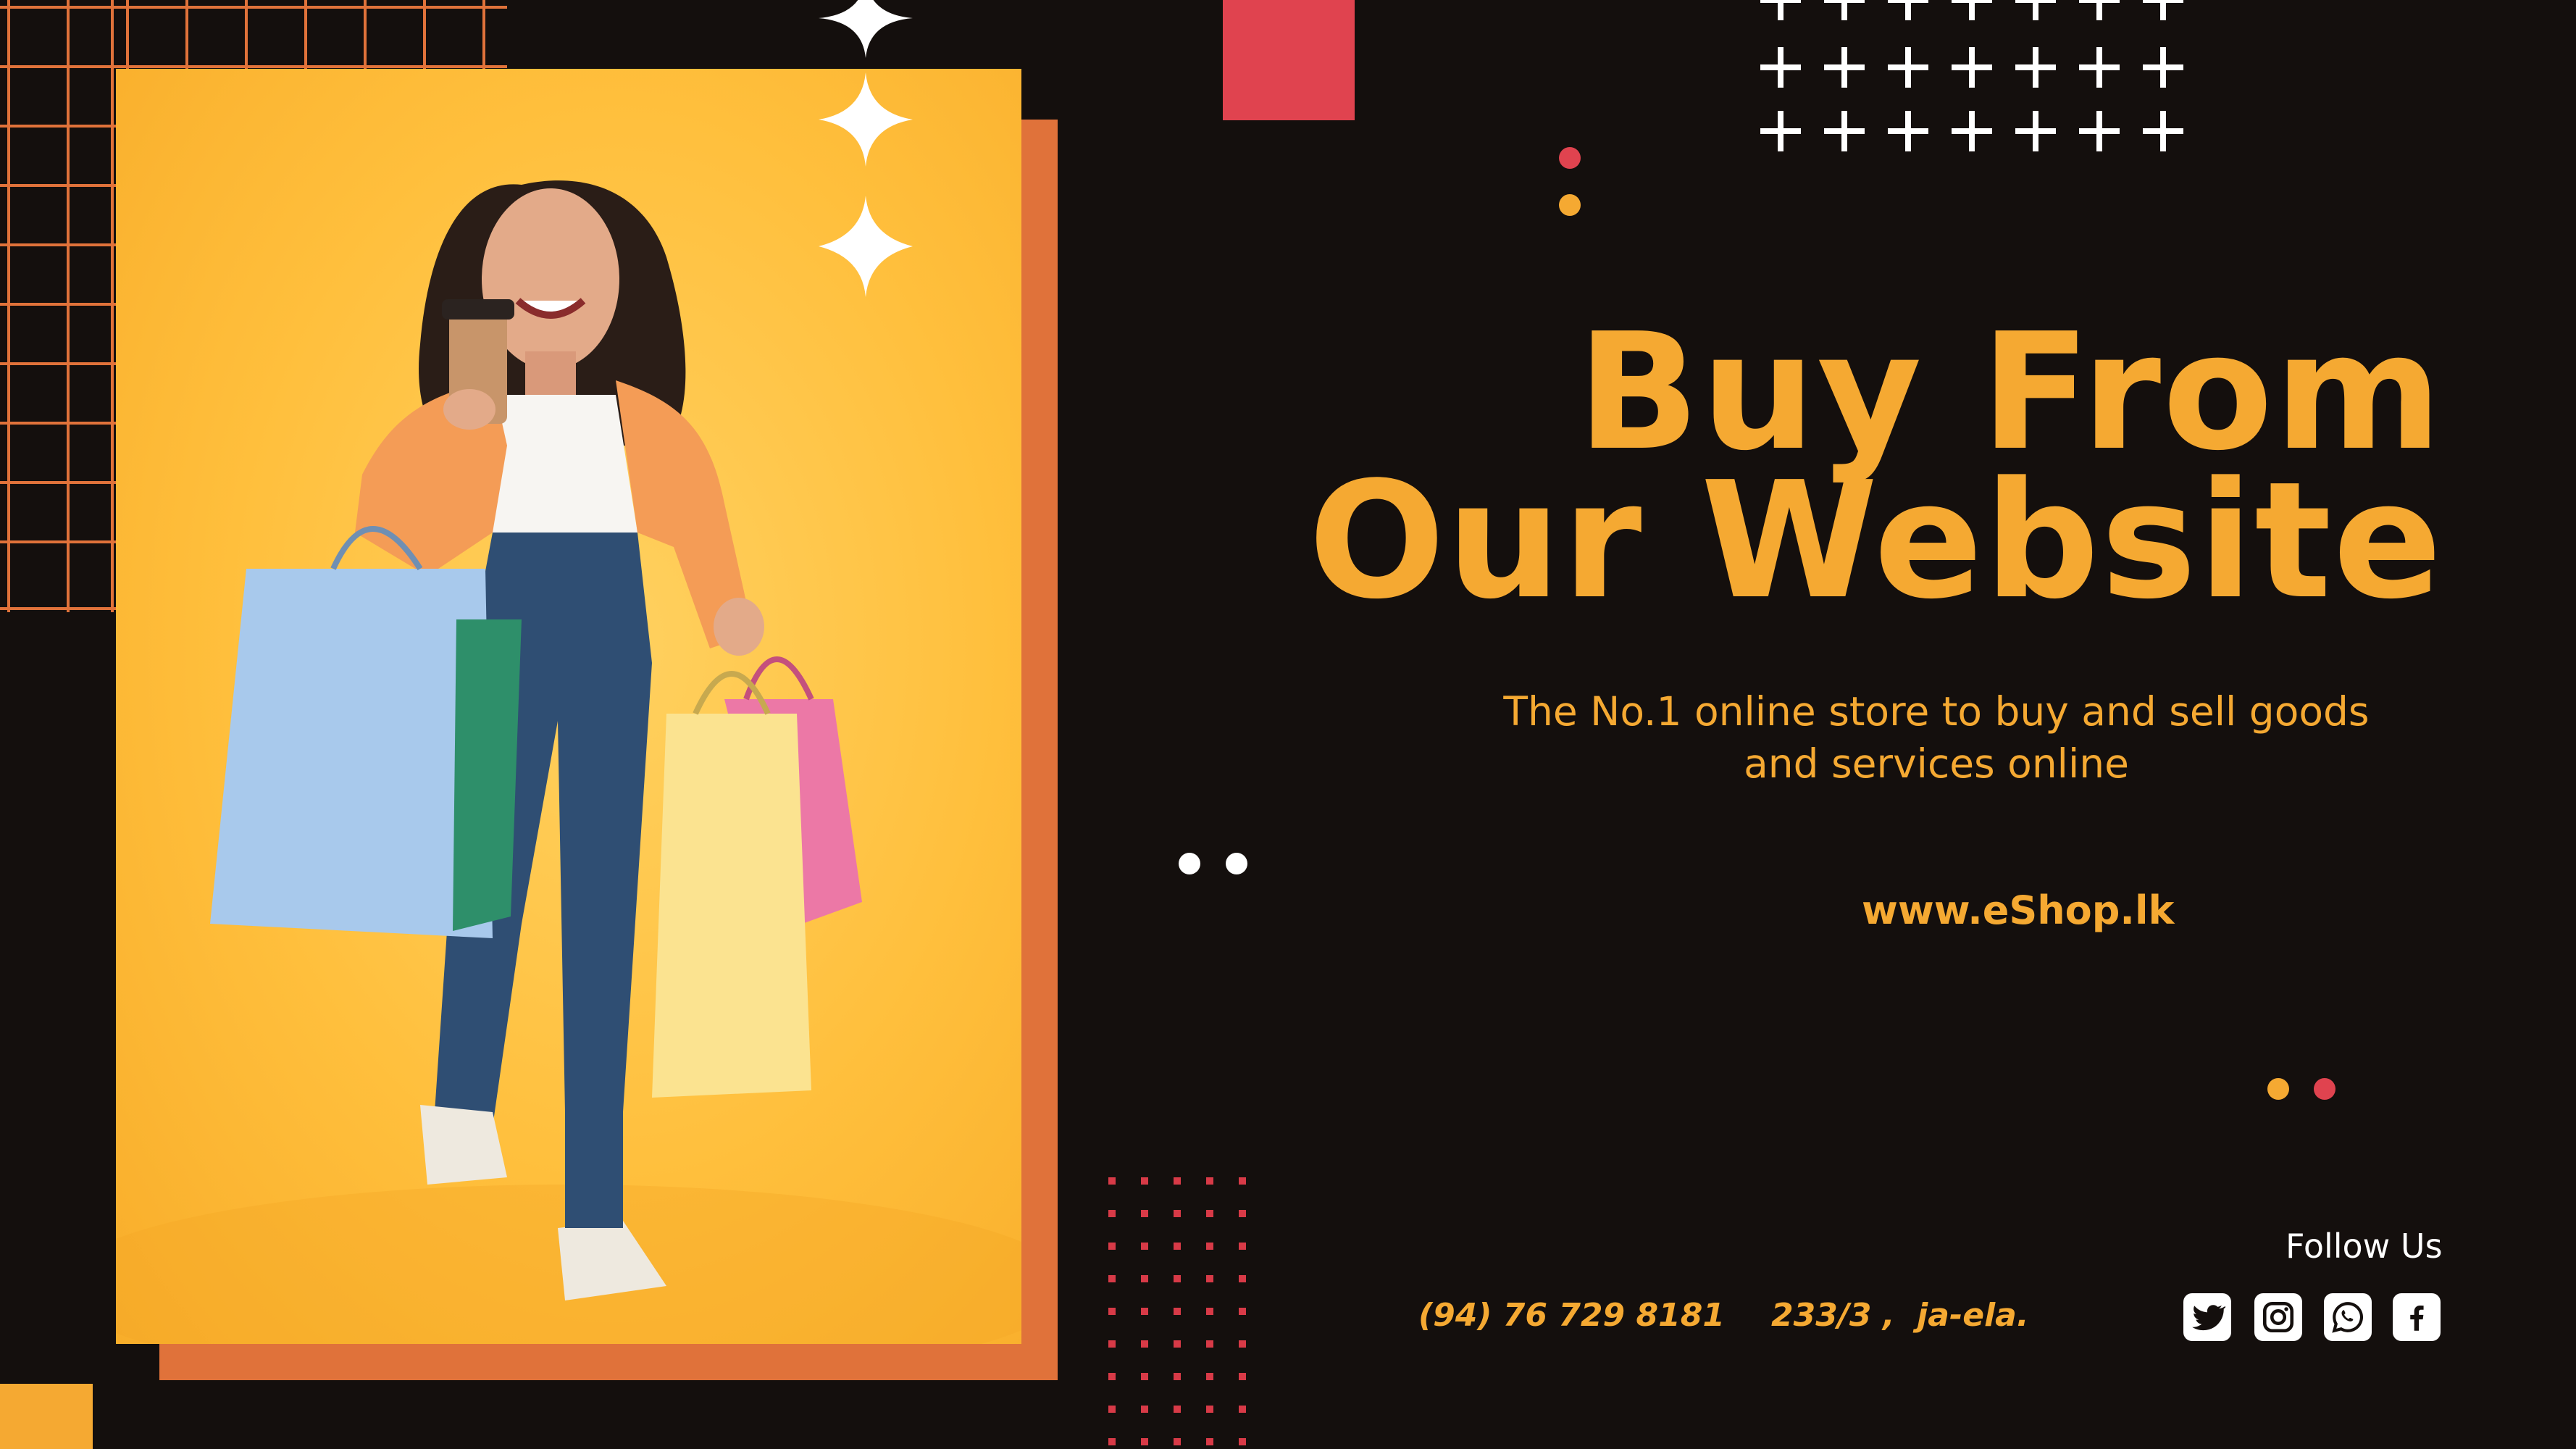 The image size is (2576, 1449). Describe the element at coordinates (2009, 392) in the screenshot. I see `headline-line-1: Buy From` at that location.